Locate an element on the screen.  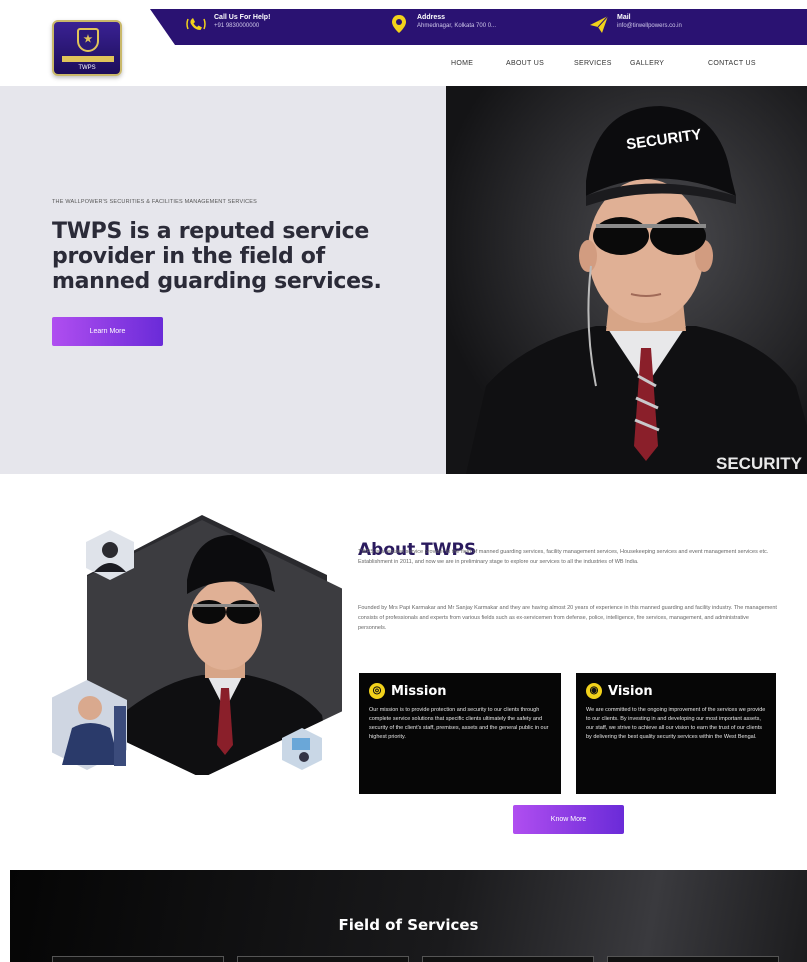
mission-title: Mission is located at coordinates (419, 691).